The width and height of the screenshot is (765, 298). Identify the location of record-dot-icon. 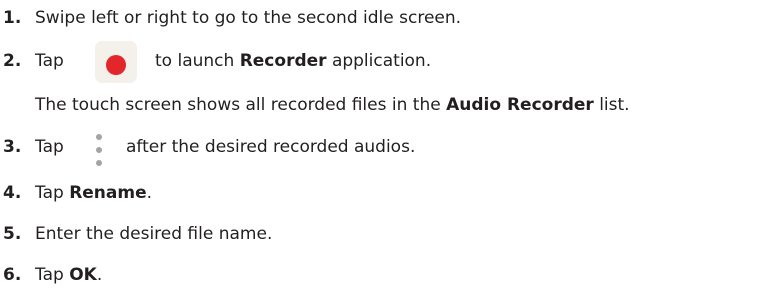
(116, 65).